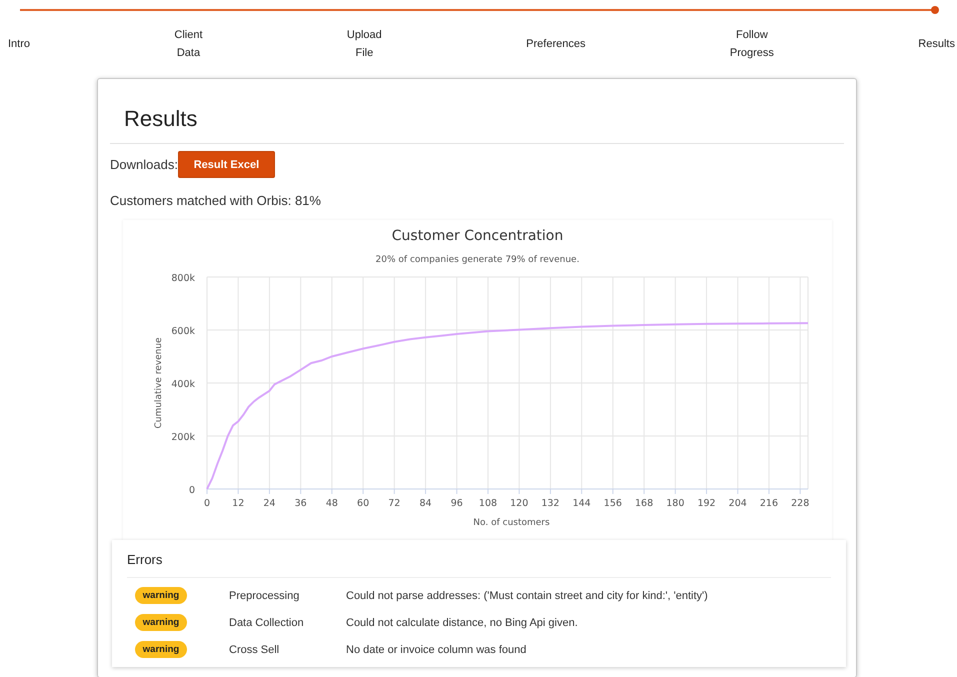 The image size is (957, 677). Describe the element at coordinates (188, 44) in the screenshot. I see `step-label: Client Data` at that location.